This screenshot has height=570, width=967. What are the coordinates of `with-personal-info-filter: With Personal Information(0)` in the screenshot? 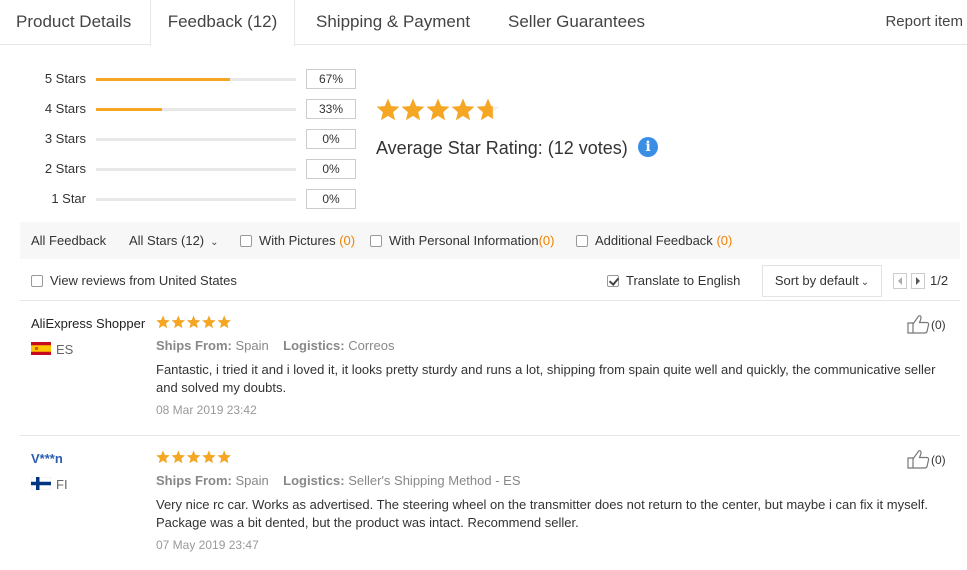 It's located at (462, 240).